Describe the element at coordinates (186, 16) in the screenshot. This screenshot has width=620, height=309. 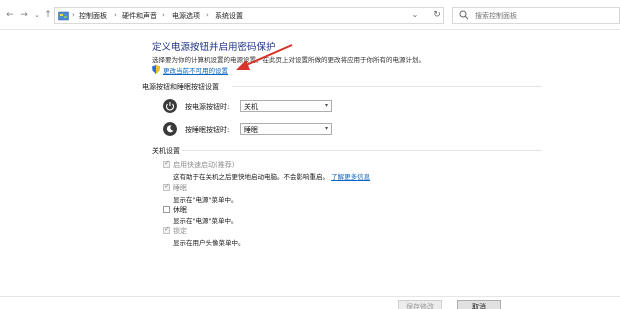
I see `breadcrumb-power-options: 电源选项` at that location.